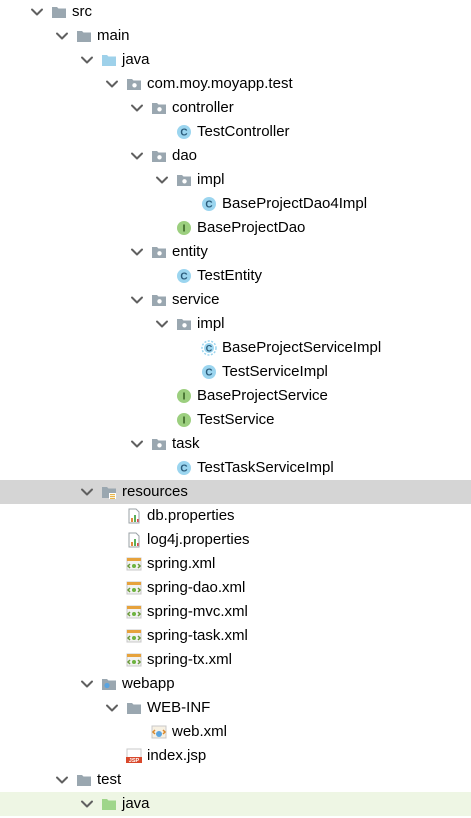 This screenshot has height=818, width=471. I want to click on tree-node: spring-mvc.xml, so click(235, 612).